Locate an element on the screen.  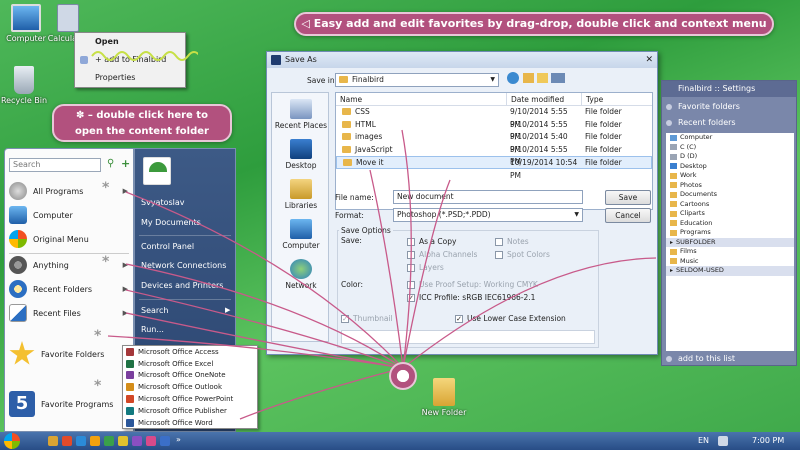
taskbar-overflow: » is located at coordinates (178, 439).